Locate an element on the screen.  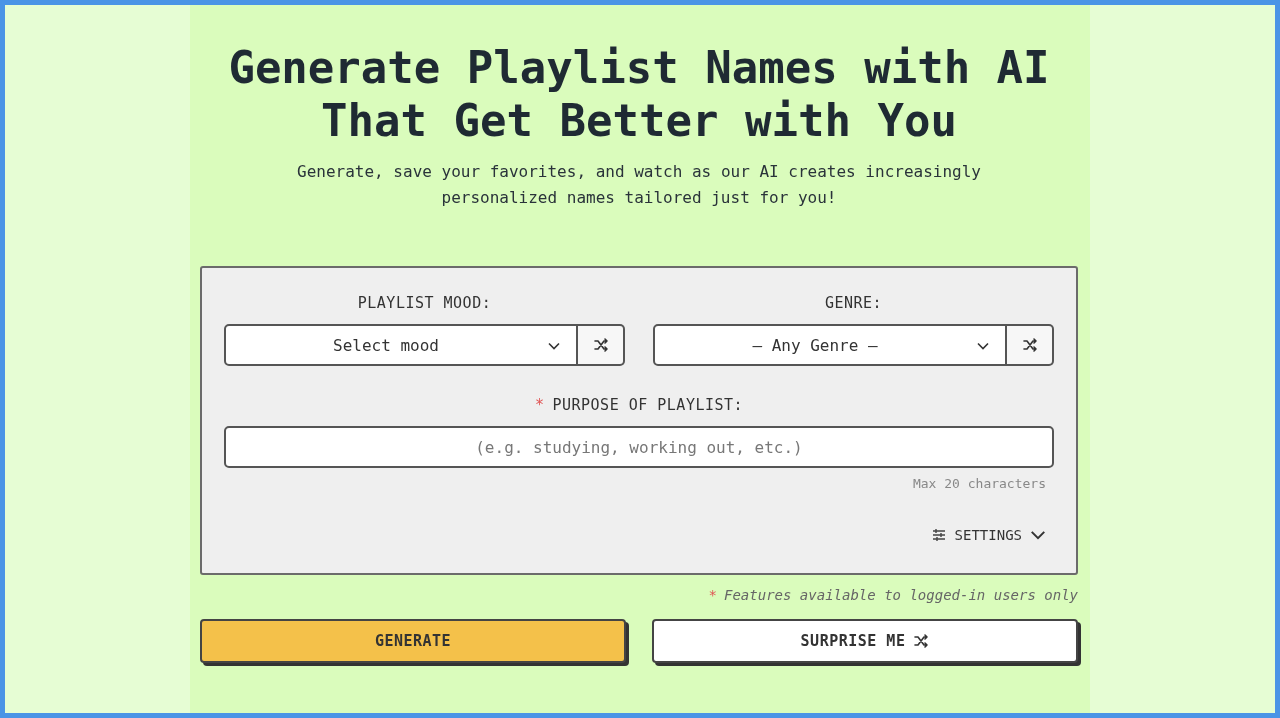
login-note: Features available to logged-in users only is located at coordinates (901, 595).